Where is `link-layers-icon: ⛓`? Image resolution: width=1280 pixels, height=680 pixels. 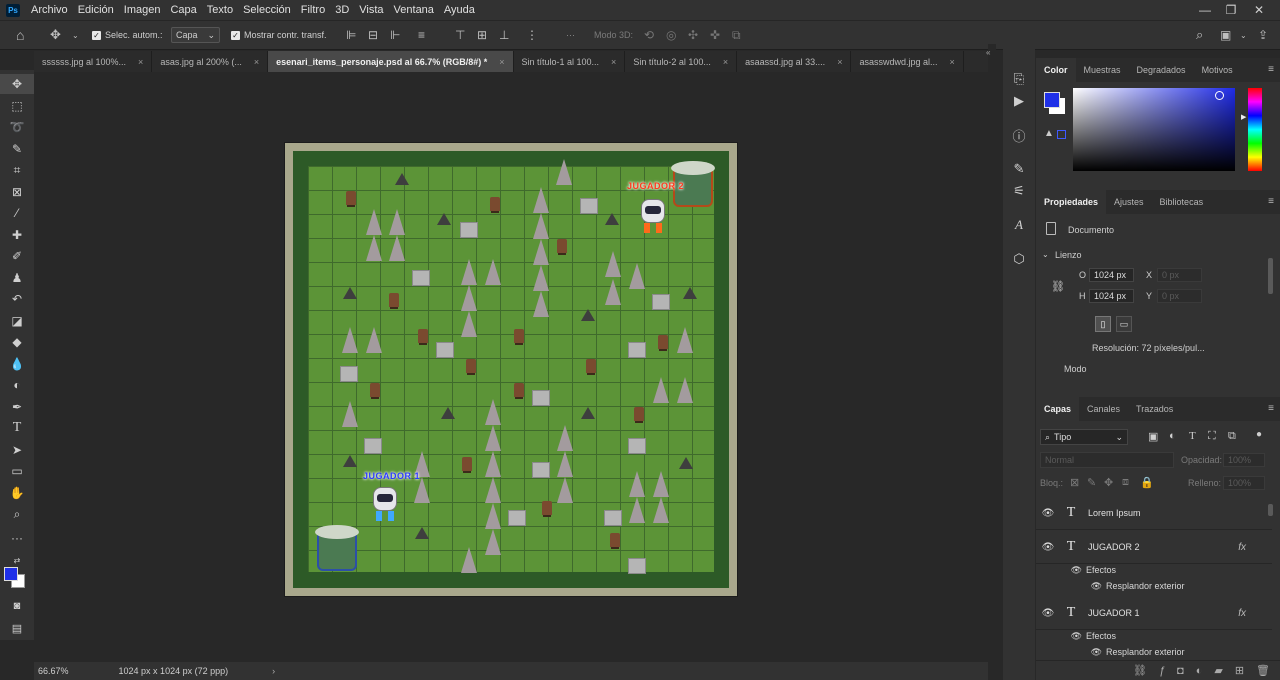
link-layers-icon: ⛓ is located at coordinates (1140, 670).